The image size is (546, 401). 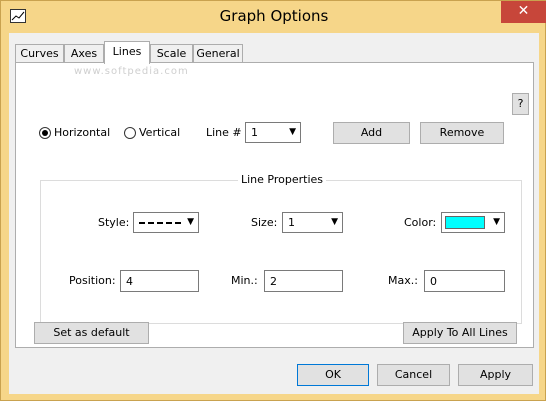 I want to click on cancel-button: Cancel, so click(x=413, y=375).